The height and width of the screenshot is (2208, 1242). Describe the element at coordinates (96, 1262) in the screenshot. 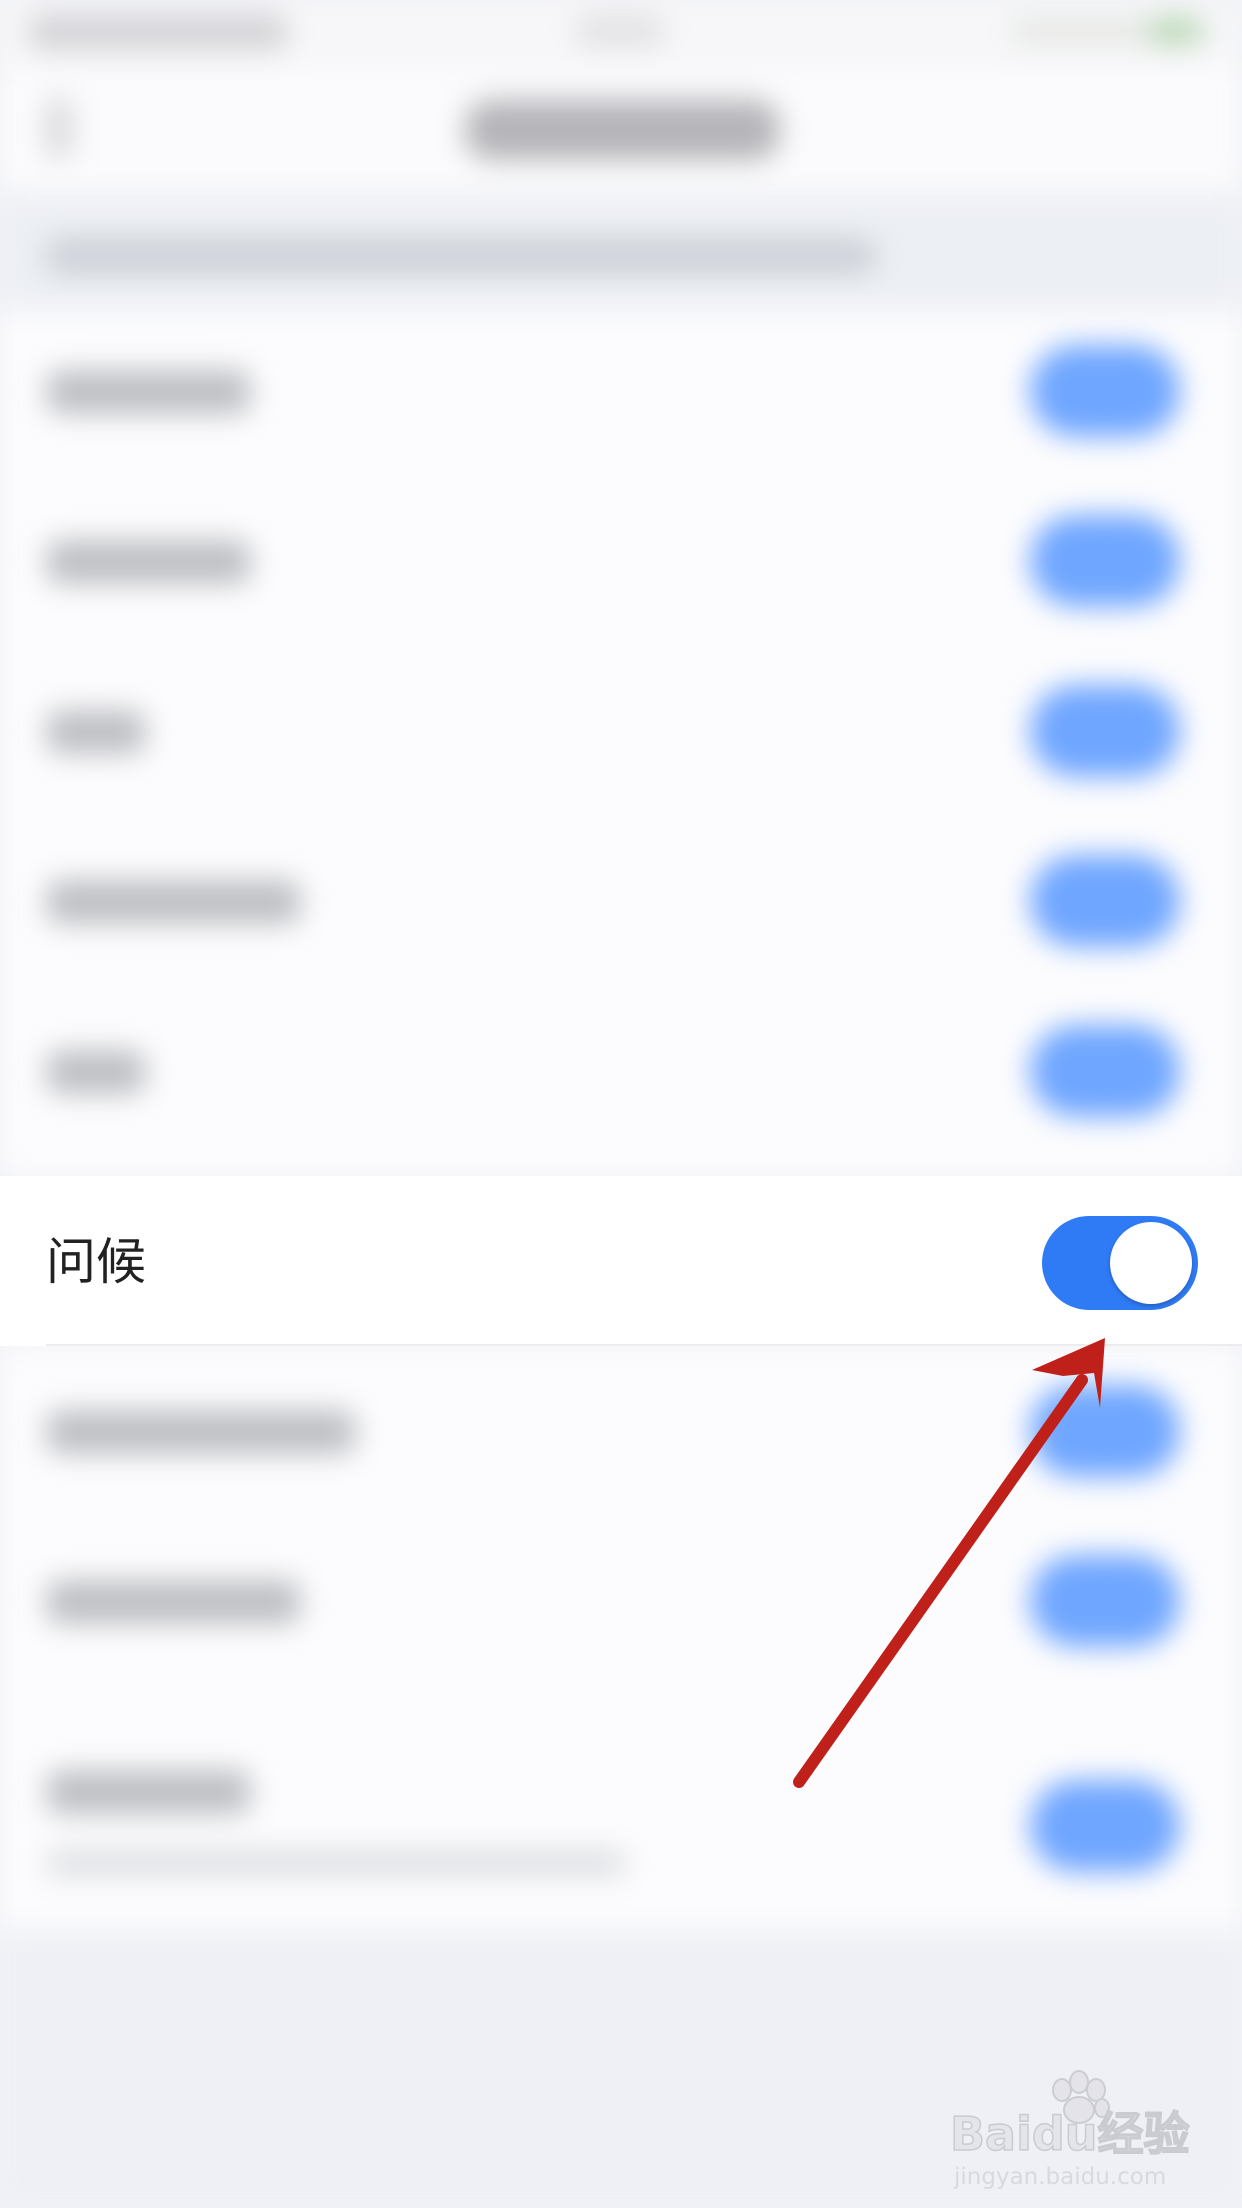

I see `setting-row-label: 问候` at that location.